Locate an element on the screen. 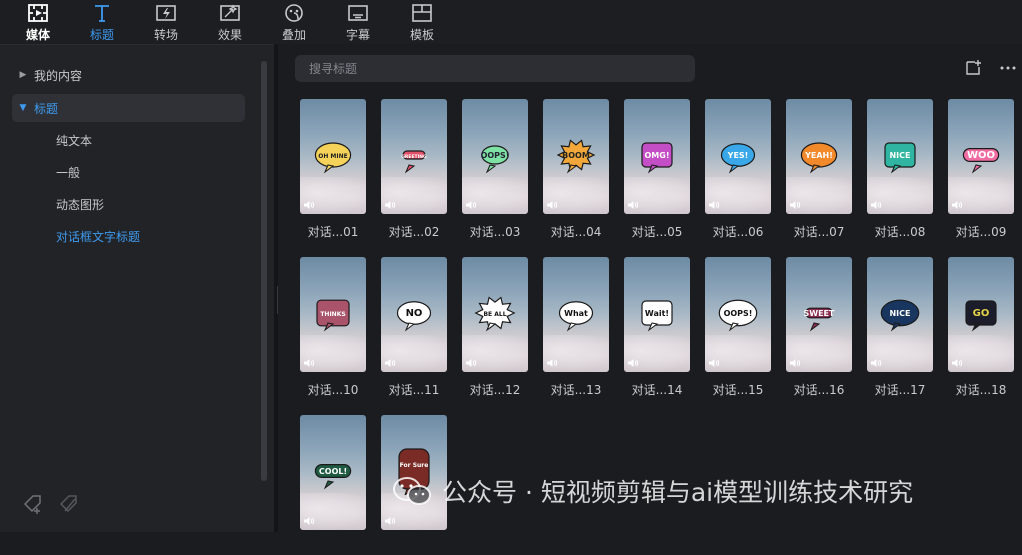 This screenshot has width=1022, height=555. more-icon is located at coordinates (1008, 68).